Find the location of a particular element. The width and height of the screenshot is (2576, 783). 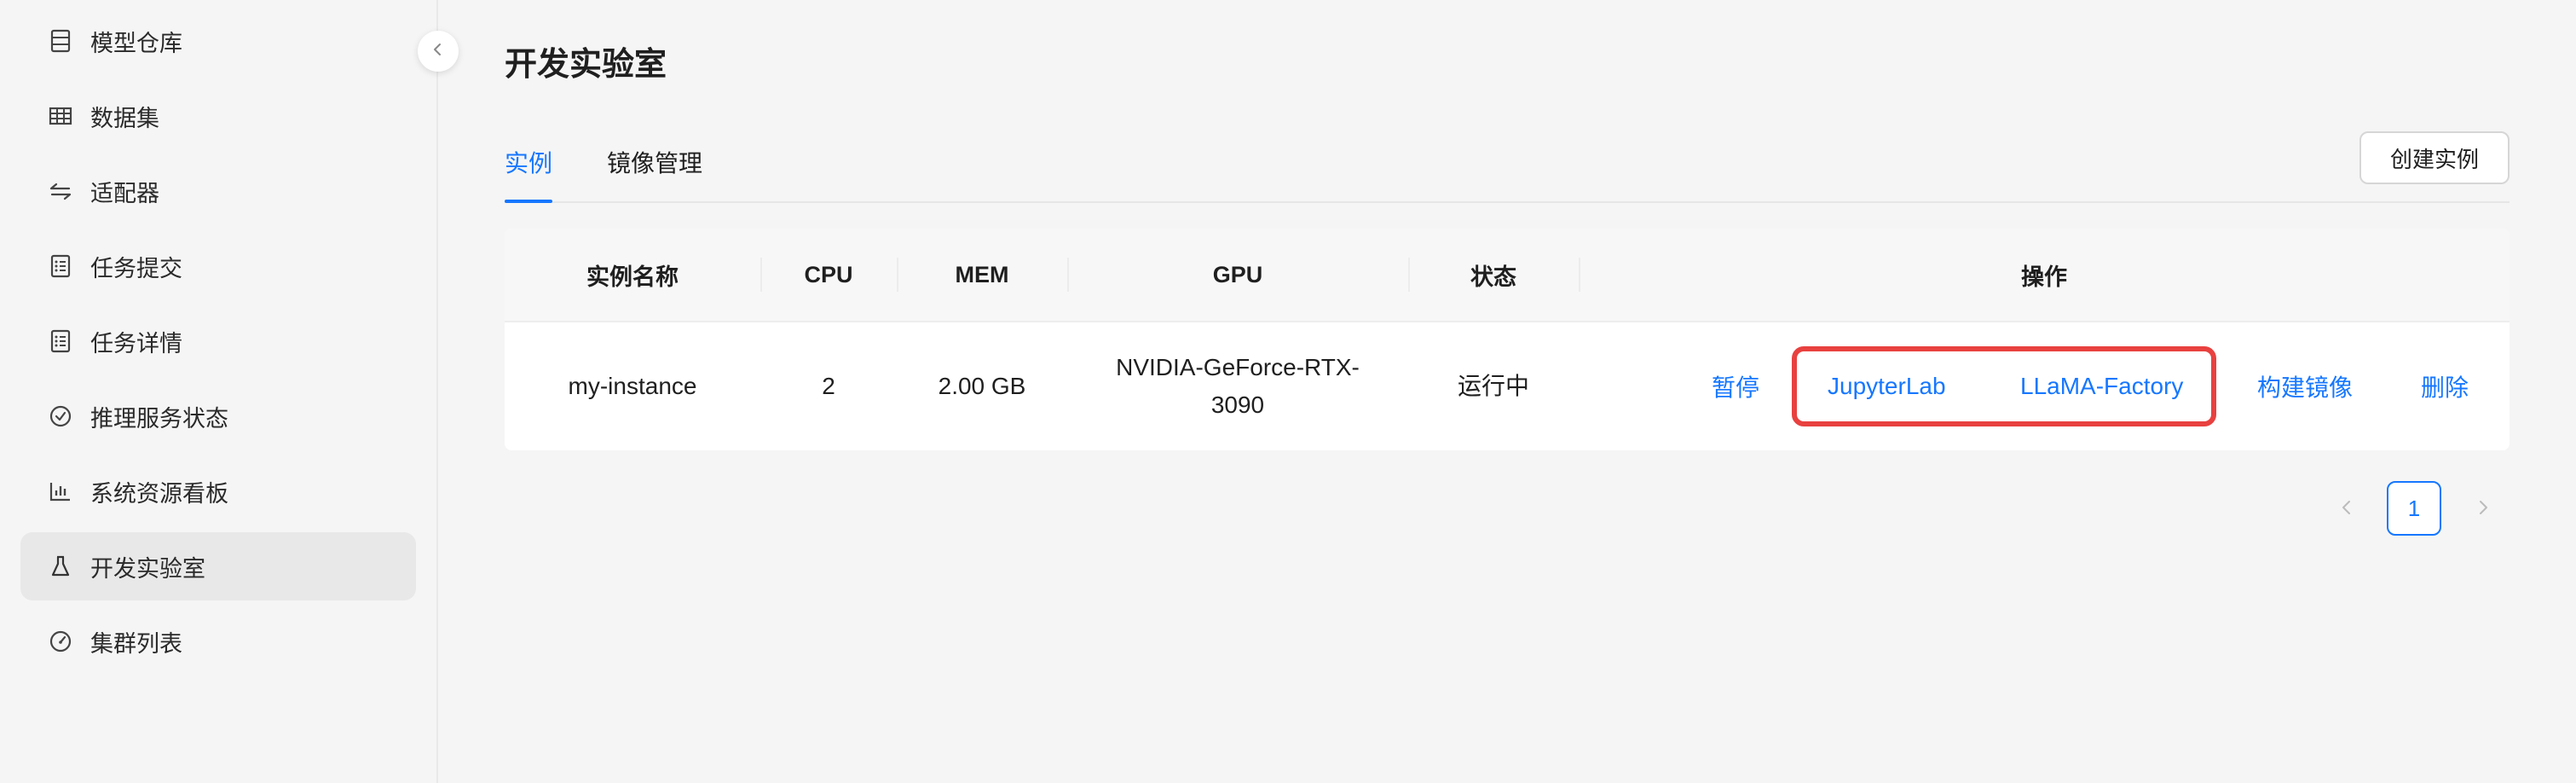

active-tab-indicator is located at coordinates (528, 201).